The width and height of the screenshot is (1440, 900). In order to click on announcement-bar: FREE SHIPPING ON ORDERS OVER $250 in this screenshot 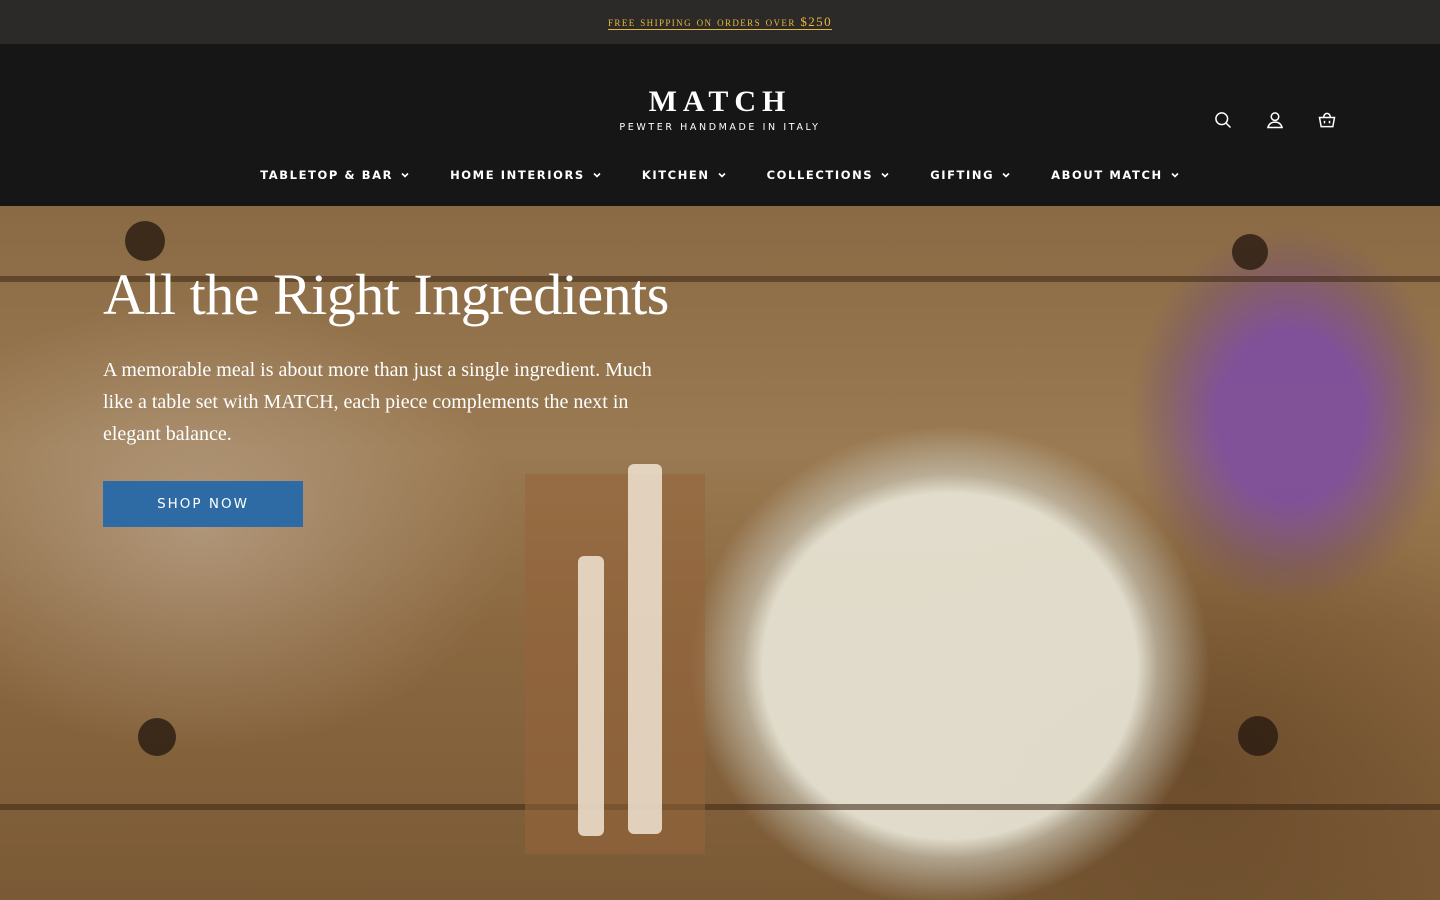, I will do `click(720, 22)`.